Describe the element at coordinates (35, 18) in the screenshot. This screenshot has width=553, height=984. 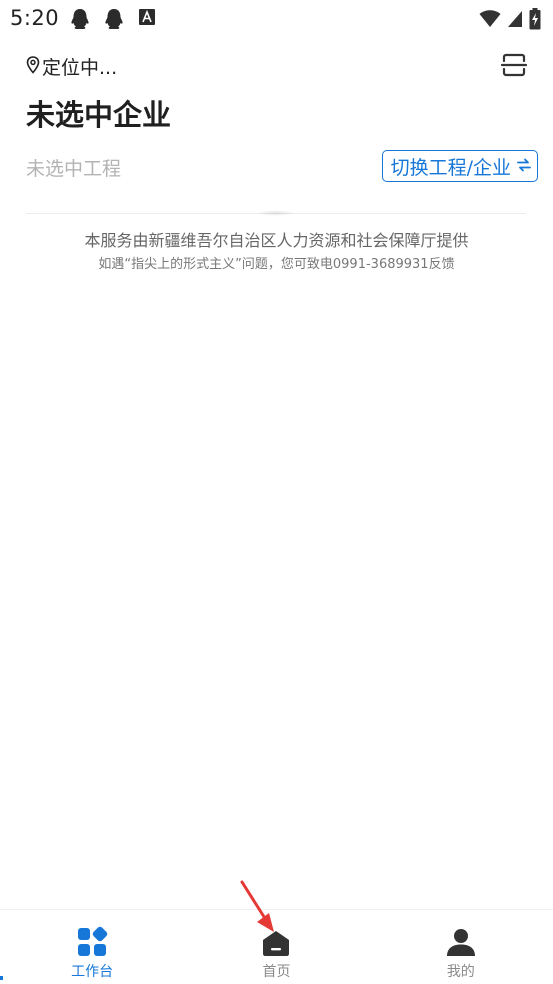
I see `status-time: 5:20` at that location.